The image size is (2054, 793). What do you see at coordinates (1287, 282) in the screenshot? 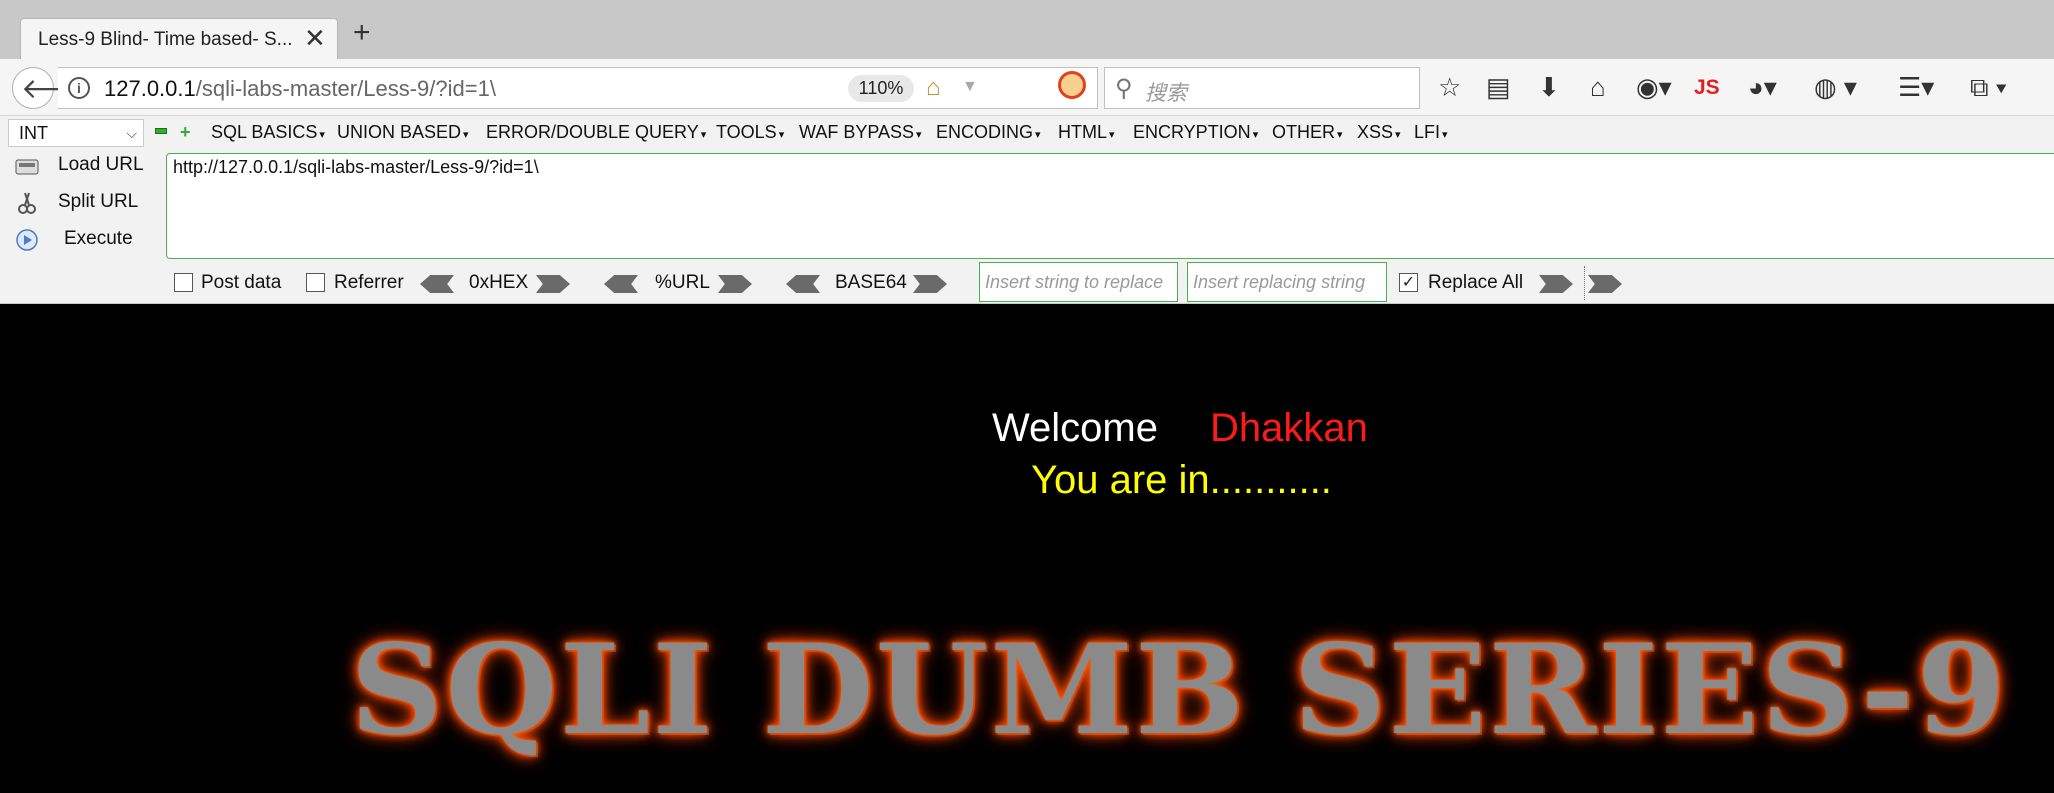
I see `replace-to-input: Insert replacing string` at bounding box center [1287, 282].